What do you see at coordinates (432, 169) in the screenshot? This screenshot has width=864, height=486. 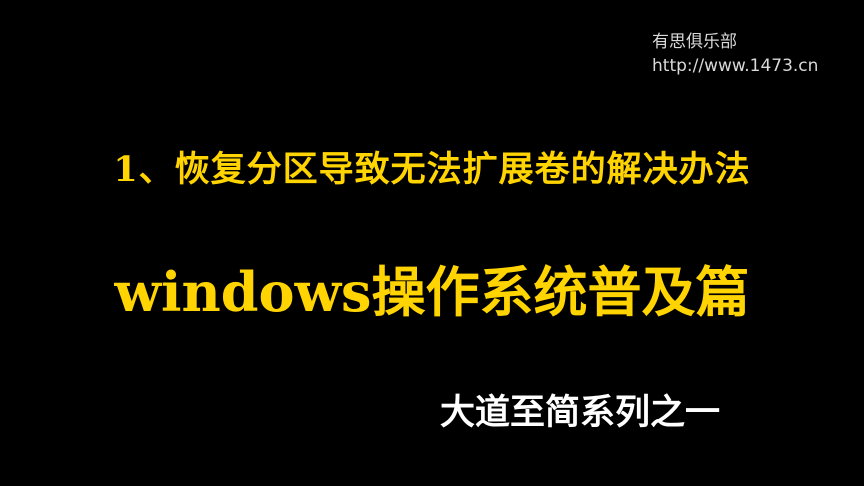 I see `slide-heading: 1、恢复分区导致无法扩展卷的解决办法` at bounding box center [432, 169].